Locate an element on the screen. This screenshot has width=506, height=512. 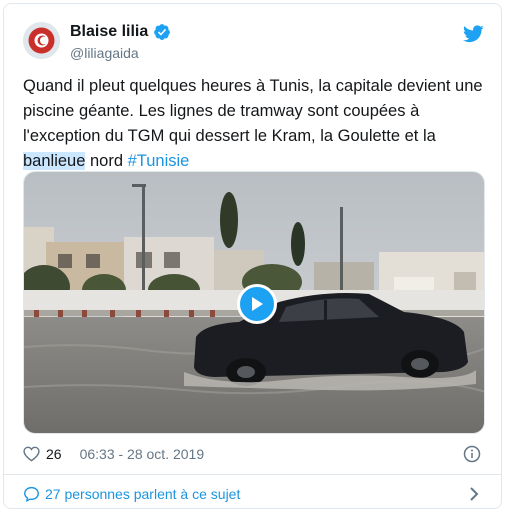
like-count: 26 is located at coordinates (54, 454).